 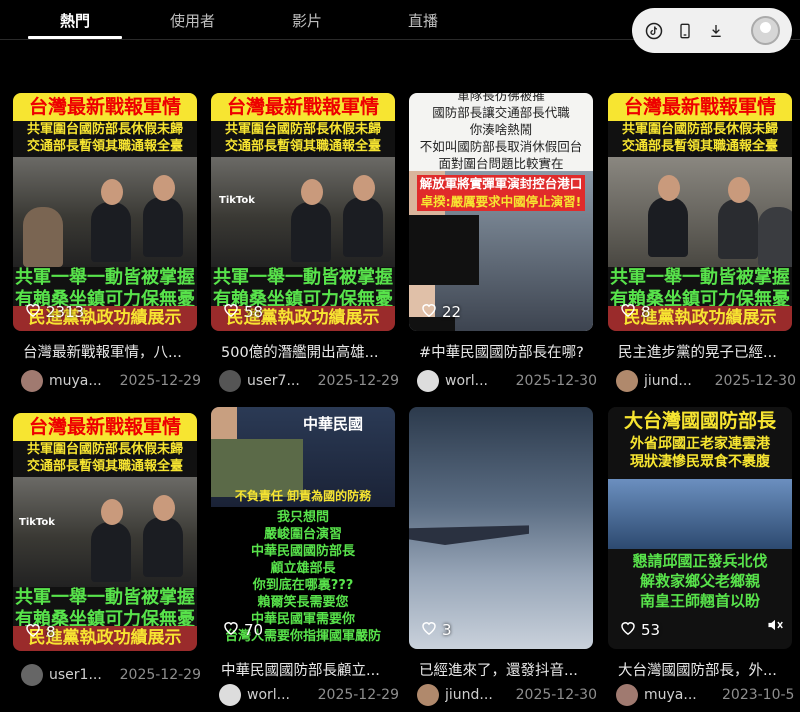 I want to click on tiktok-icon, so click(x=654, y=31).